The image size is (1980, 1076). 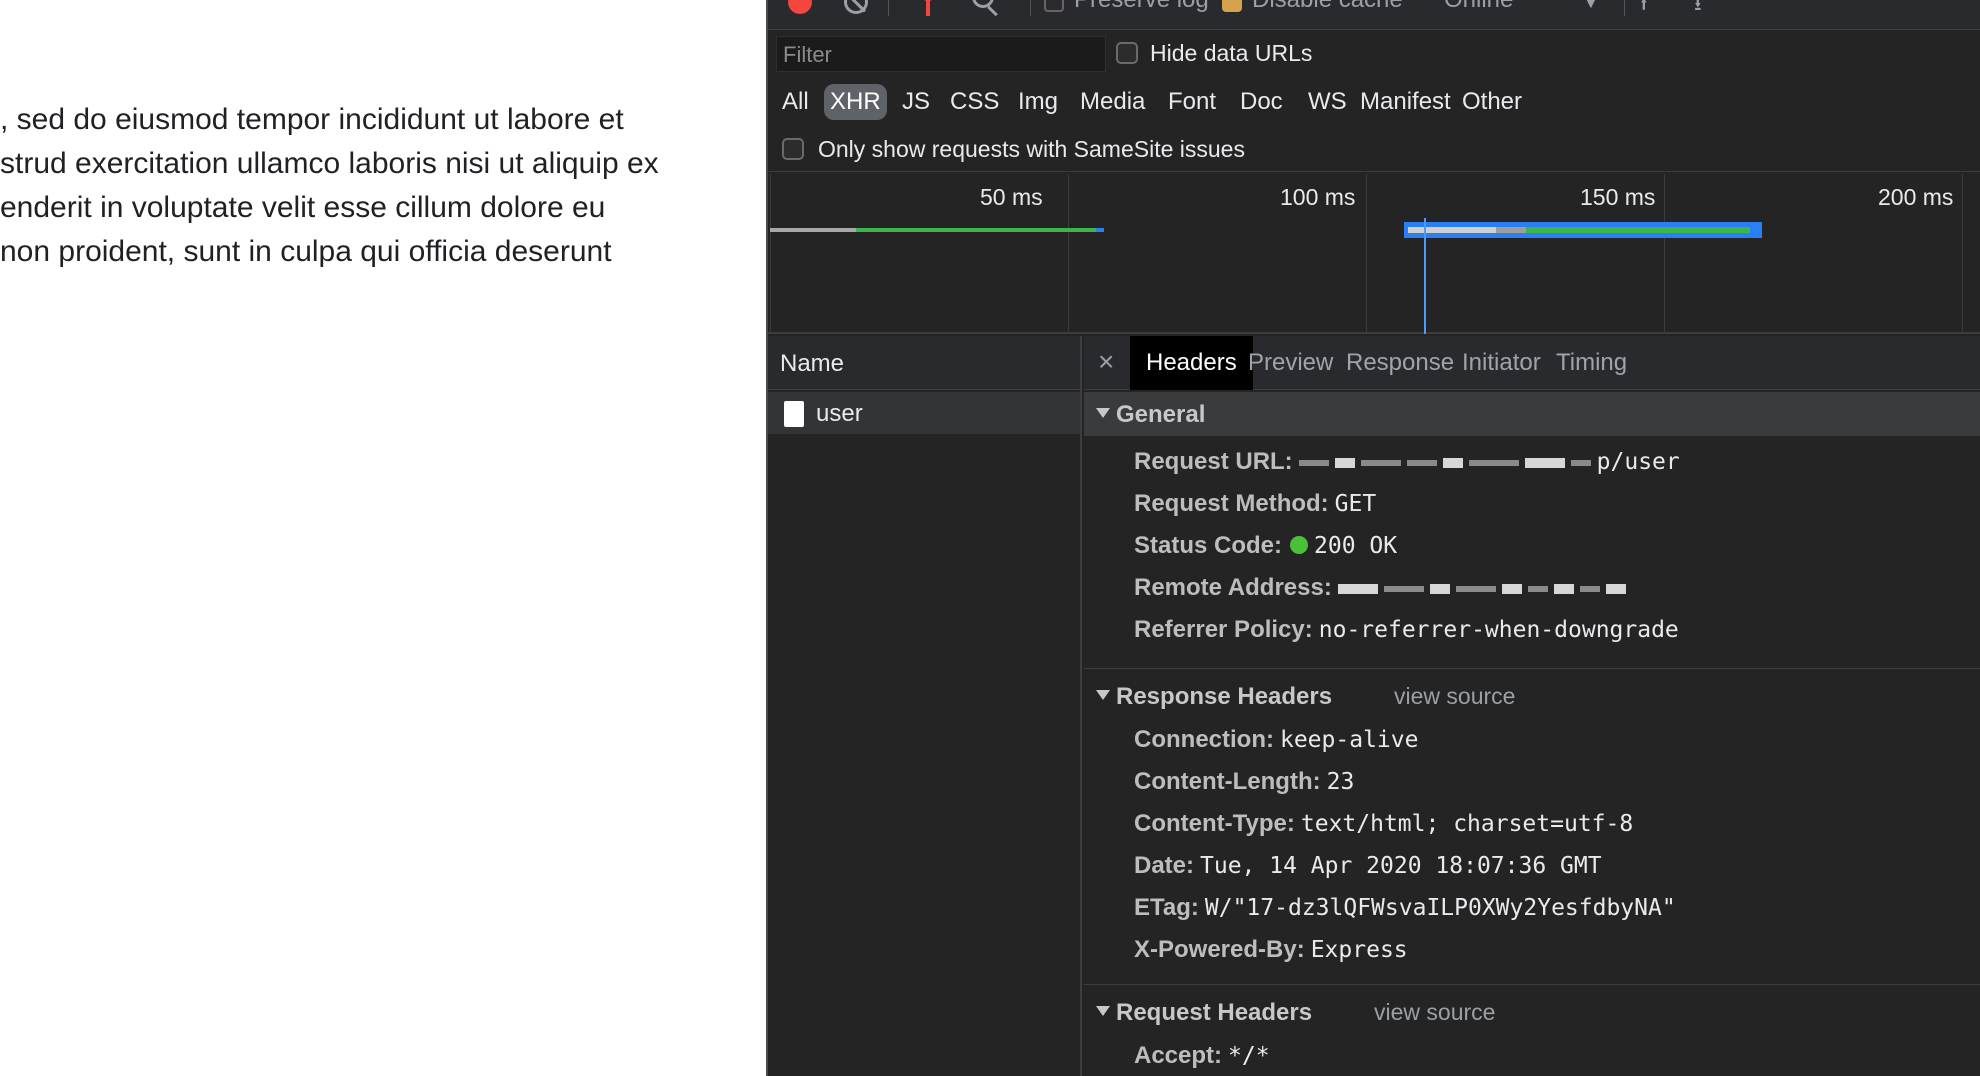 What do you see at coordinates (1652, 7) in the screenshot?
I see `import-har-icon: ⭱` at bounding box center [1652, 7].